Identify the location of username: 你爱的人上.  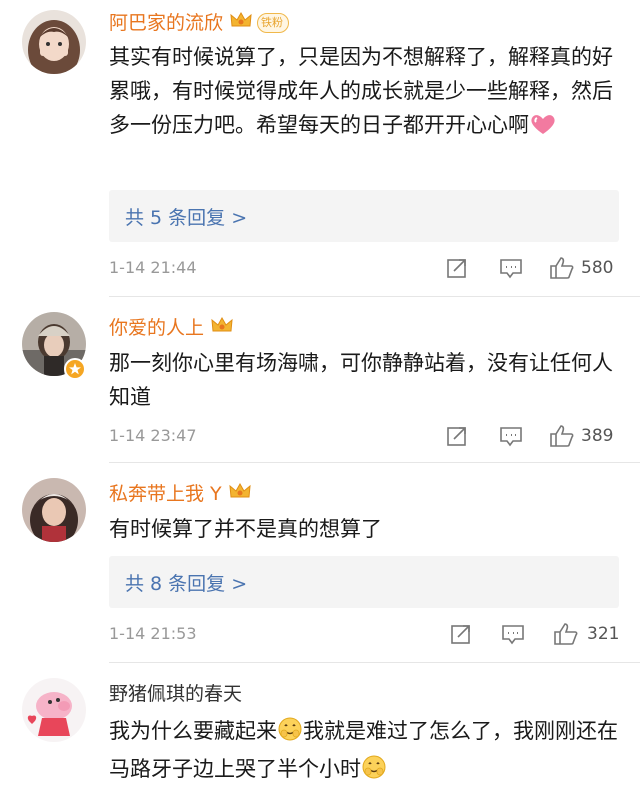
(156, 328).